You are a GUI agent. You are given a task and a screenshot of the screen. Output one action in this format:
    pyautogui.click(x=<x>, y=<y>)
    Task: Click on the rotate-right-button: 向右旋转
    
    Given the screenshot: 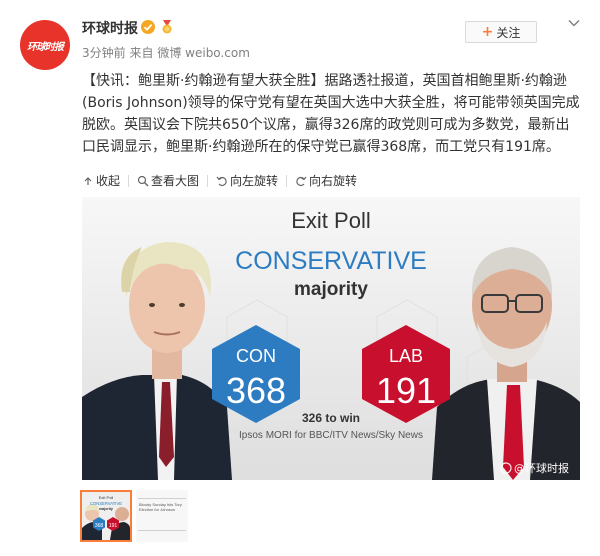 What is the action you would take?
    pyautogui.click(x=326, y=180)
    